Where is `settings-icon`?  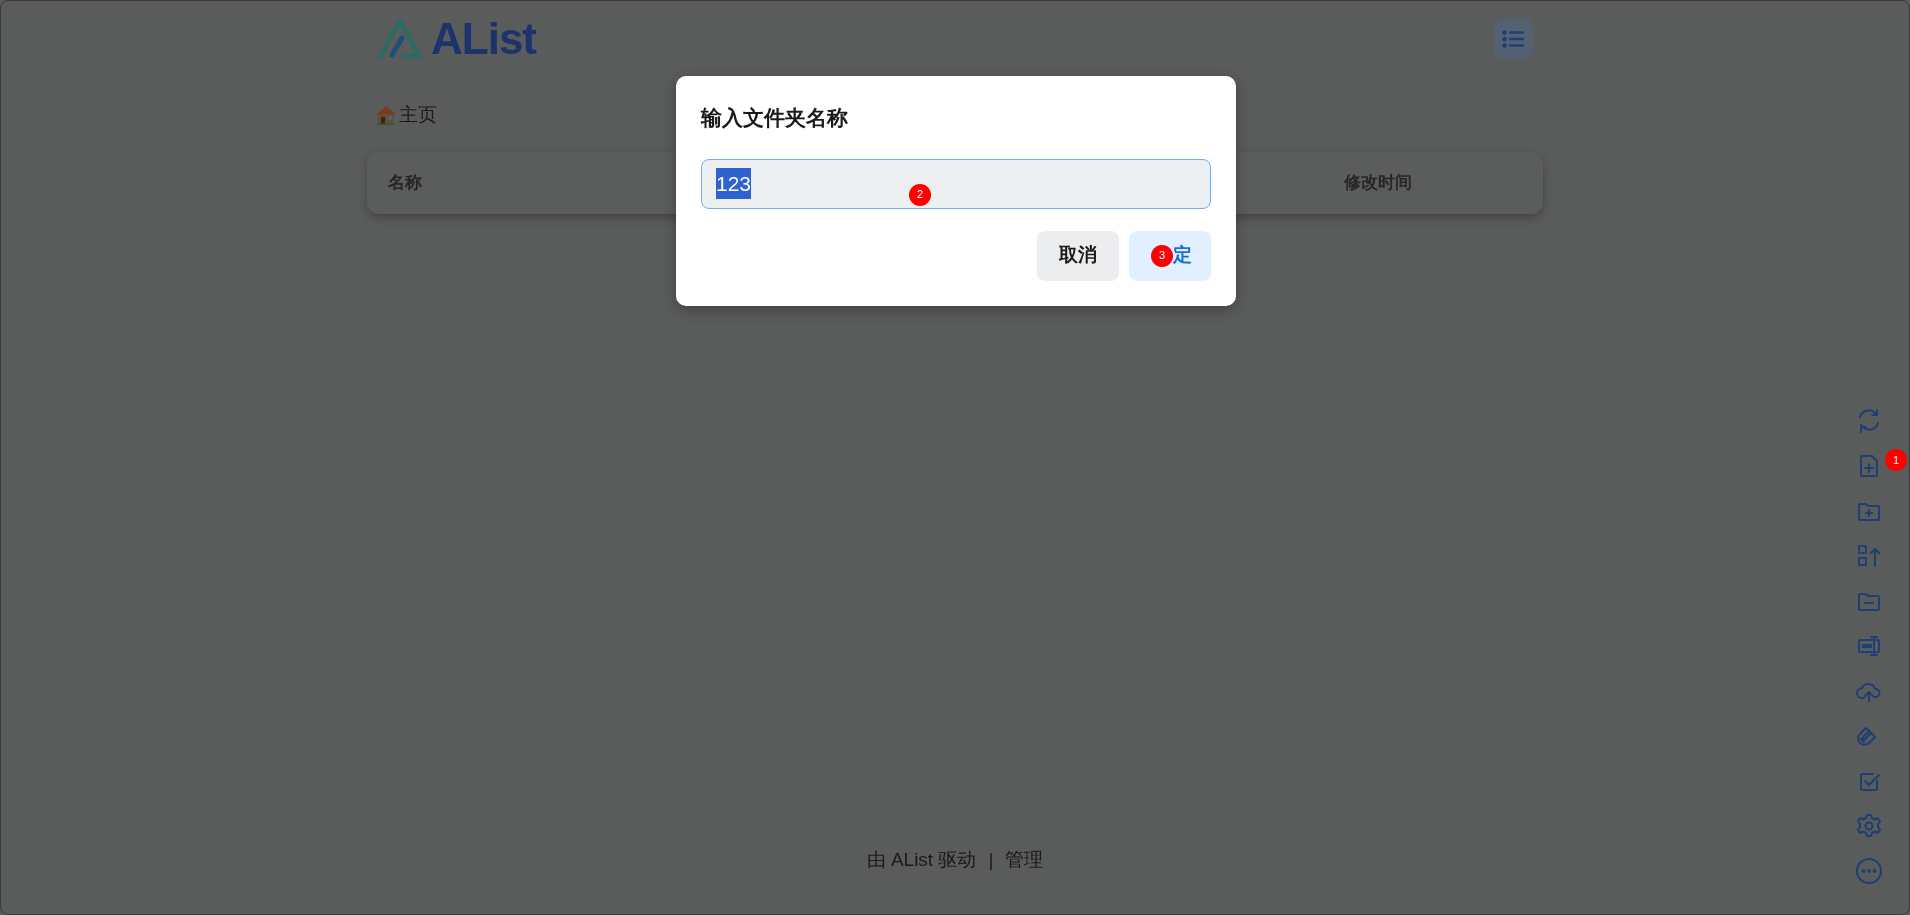
settings-icon is located at coordinates (1869, 826).